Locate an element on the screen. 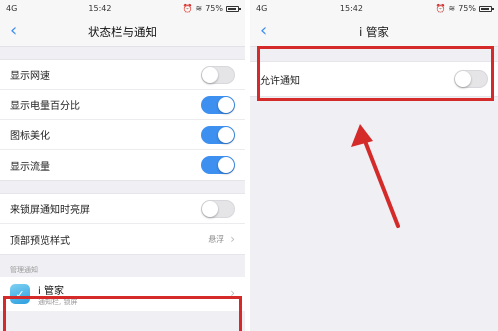 This screenshot has width=498, height=331. section-label: 管理通知 is located at coordinates (24, 270).